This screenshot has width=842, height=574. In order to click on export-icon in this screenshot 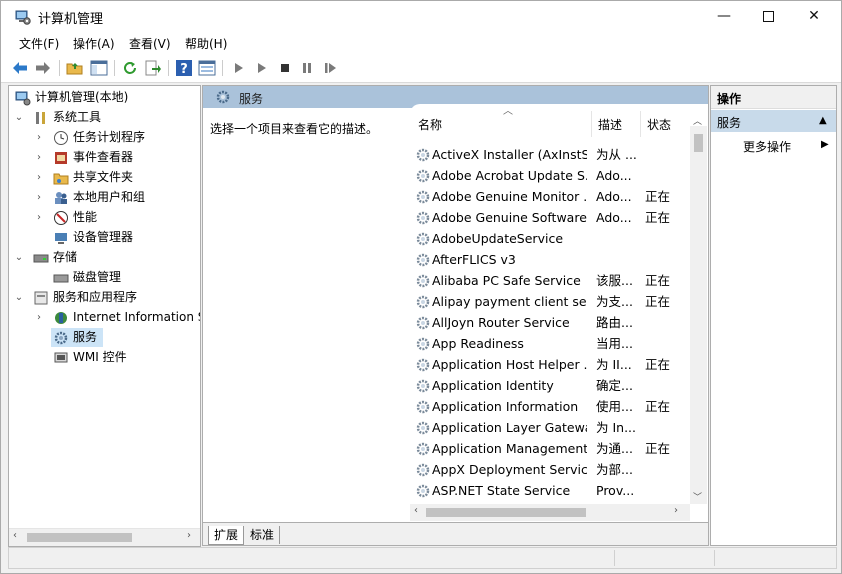, I will do `click(153, 68)`.